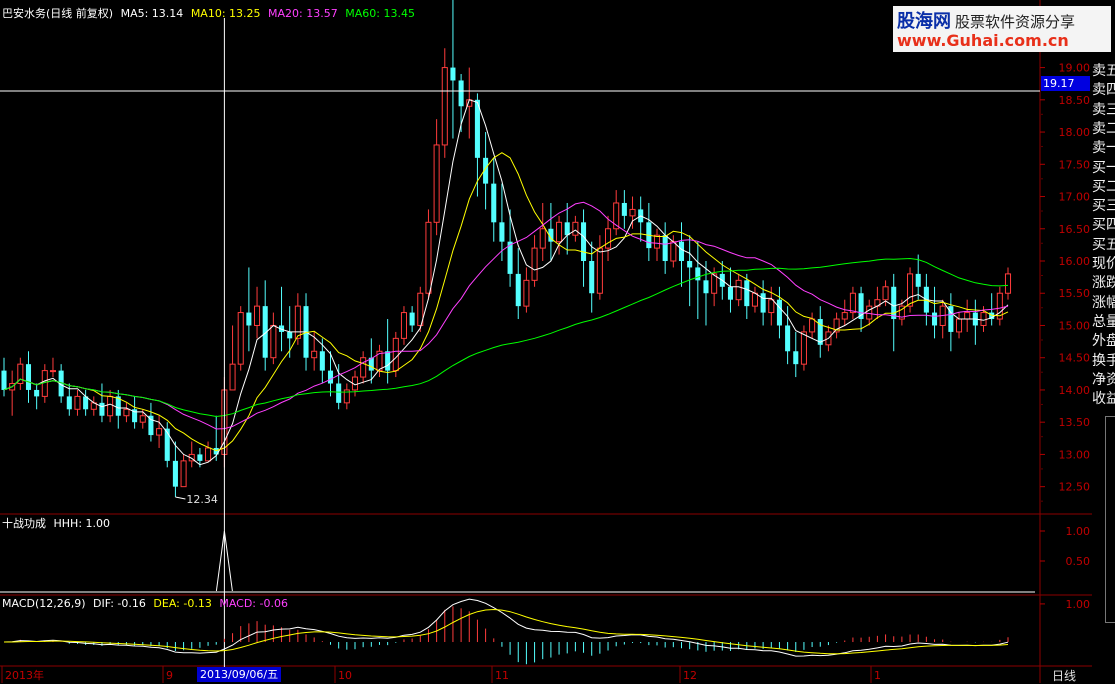 This screenshot has width=1115, height=684. I want to click on y-tick-label: 16.50, so click(1075, 229).